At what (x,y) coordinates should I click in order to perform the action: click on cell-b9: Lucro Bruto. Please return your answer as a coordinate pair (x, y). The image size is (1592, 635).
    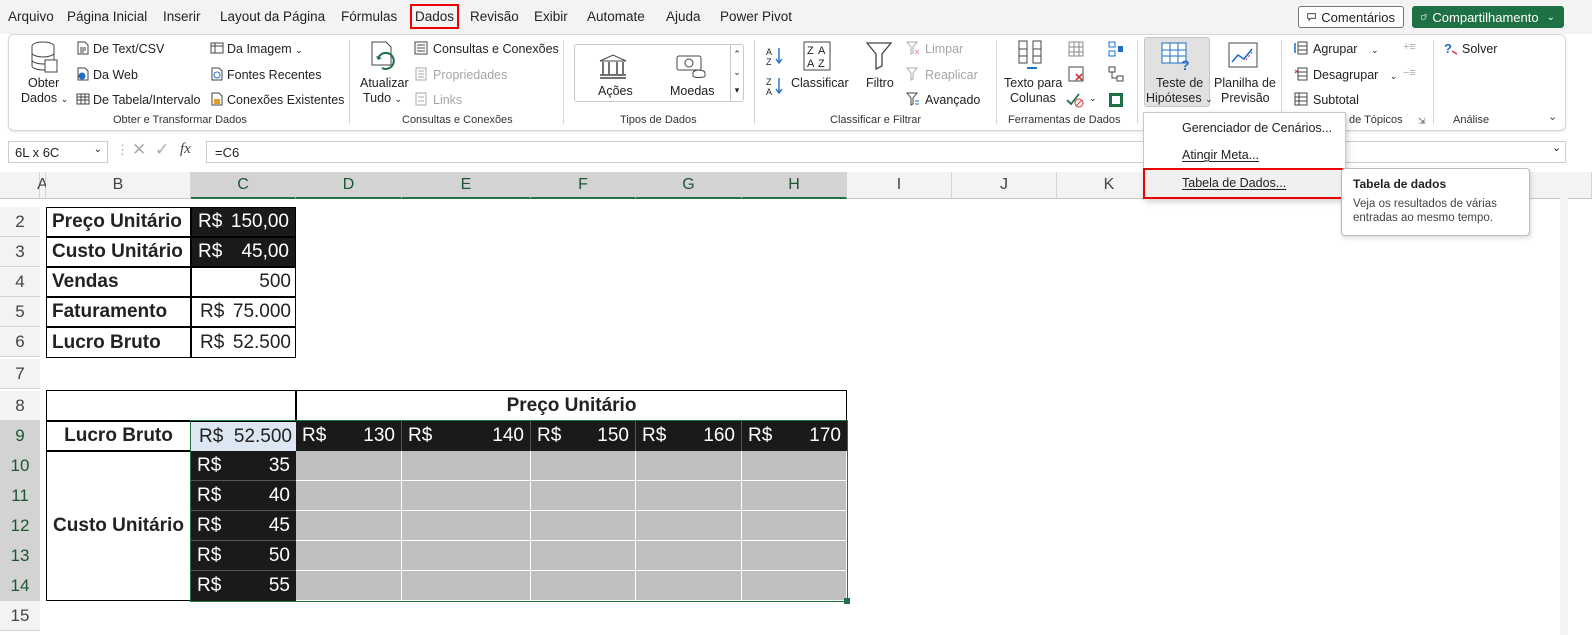
    Looking at the image, I should click on (118, 436).